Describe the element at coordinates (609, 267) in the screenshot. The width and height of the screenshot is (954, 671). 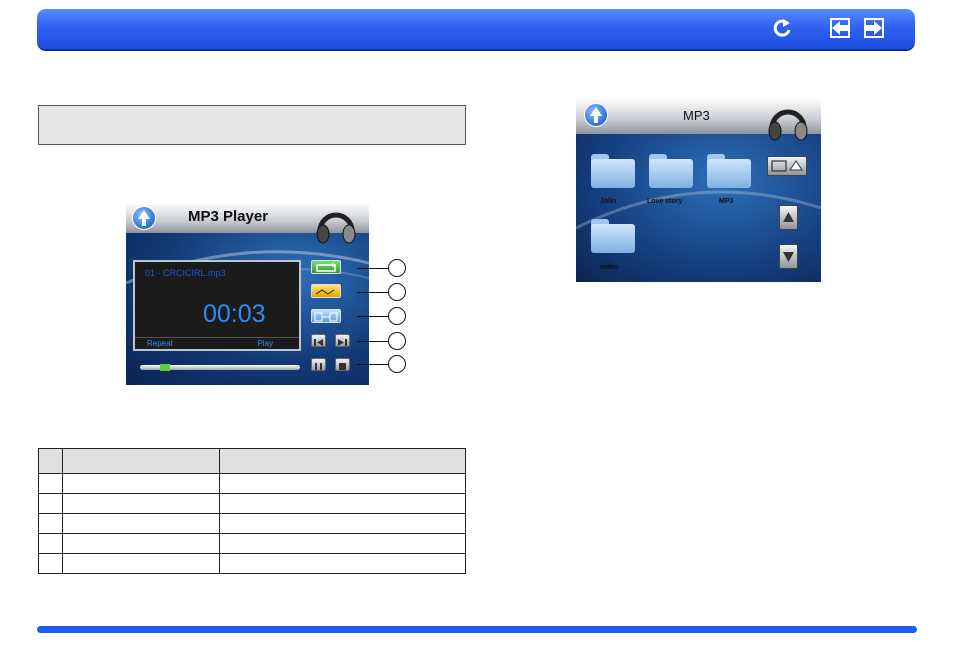
I see `folder-label-video: video` at that location.